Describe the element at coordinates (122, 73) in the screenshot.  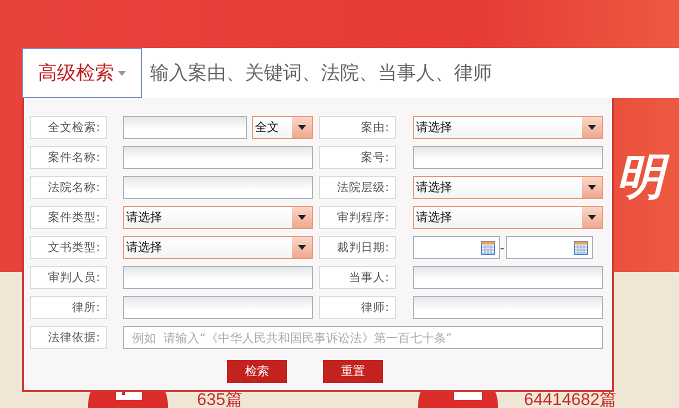
I see `caret-icon` at that location.